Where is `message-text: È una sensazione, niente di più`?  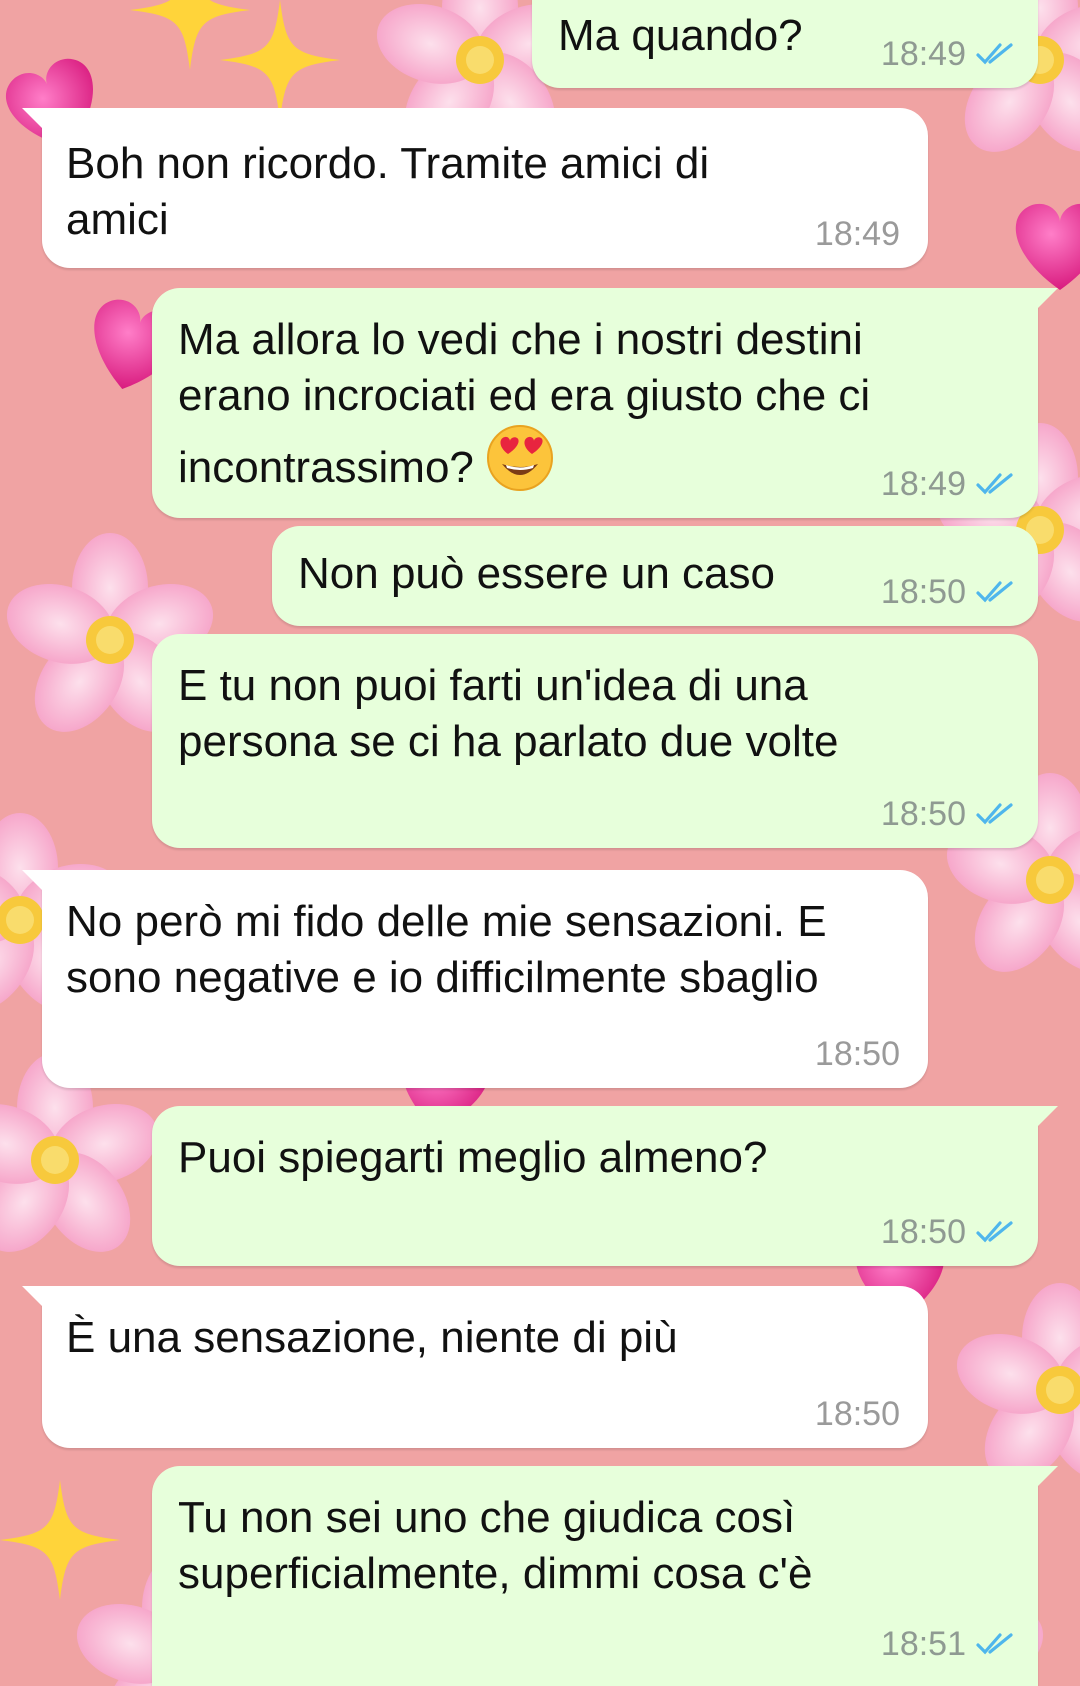
message-text: È una sensazione, niente di più is located at coordinates (372, 1337).